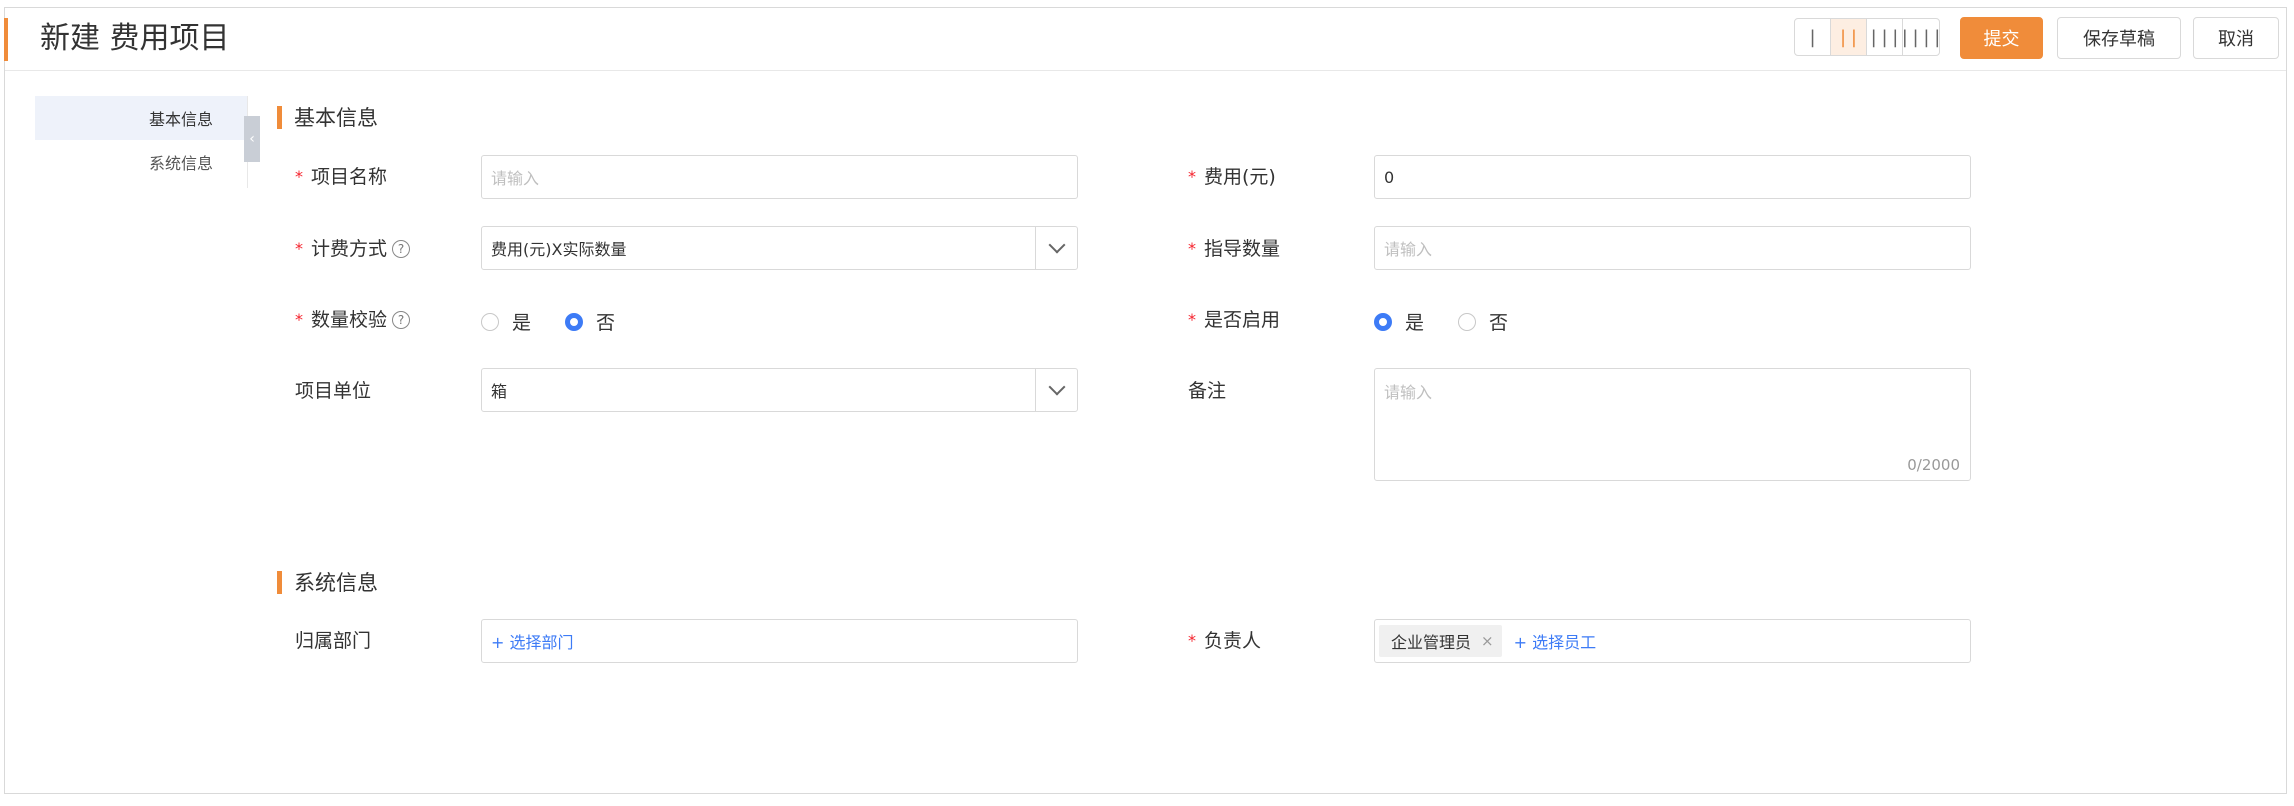 The height and width of the screenshot is (806, 2294). I want to click on section-nav: 基本信息 系统信息, so click(141, 140).